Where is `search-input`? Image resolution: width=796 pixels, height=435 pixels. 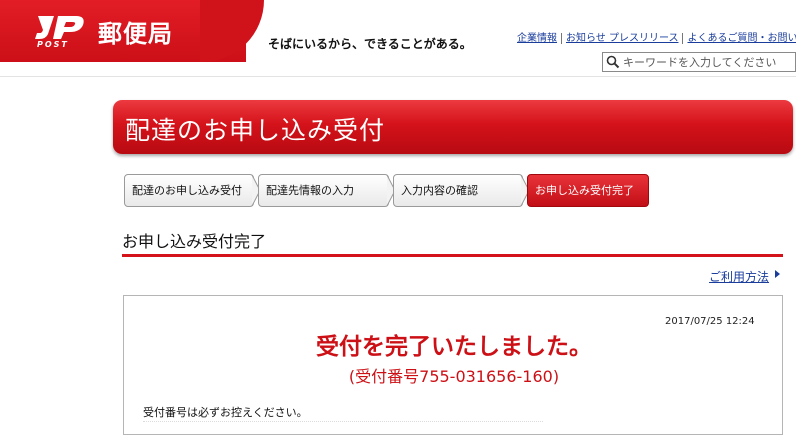
search-input is located at coordinates (709, 62).